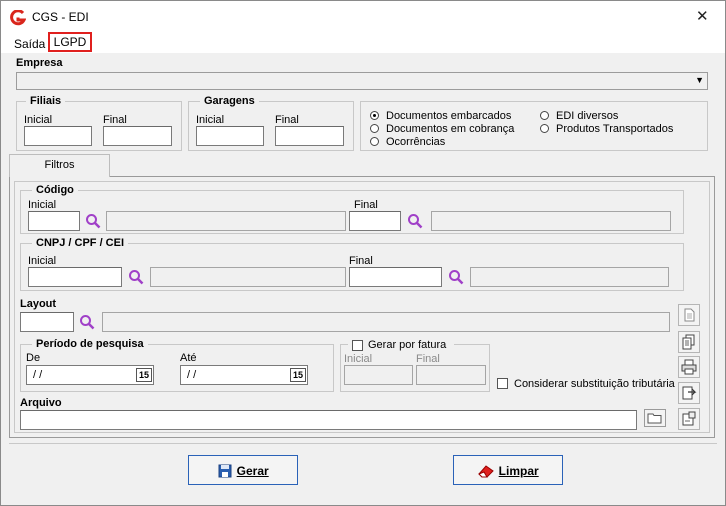 The image size is (726, 506). I want to click on substituicao-checkbox, so click(502, 383).